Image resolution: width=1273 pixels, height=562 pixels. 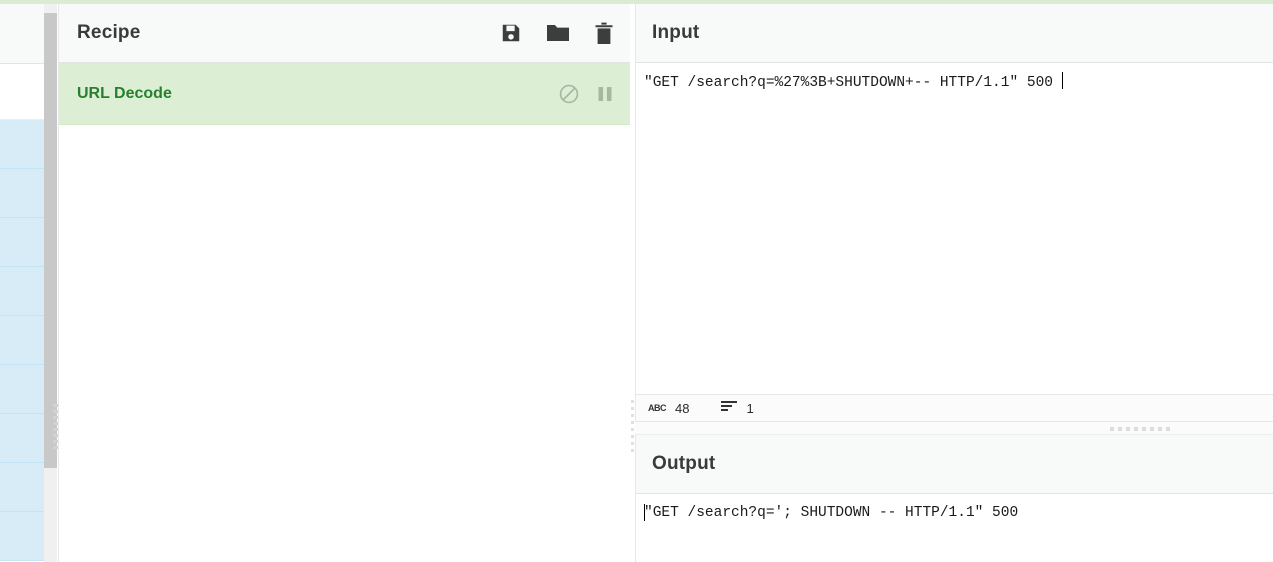 What do you see at coordinates (954, 408) in the screenshot?
I see `input-status-bar: ABC 48 1` at bounding box center [954, 408].